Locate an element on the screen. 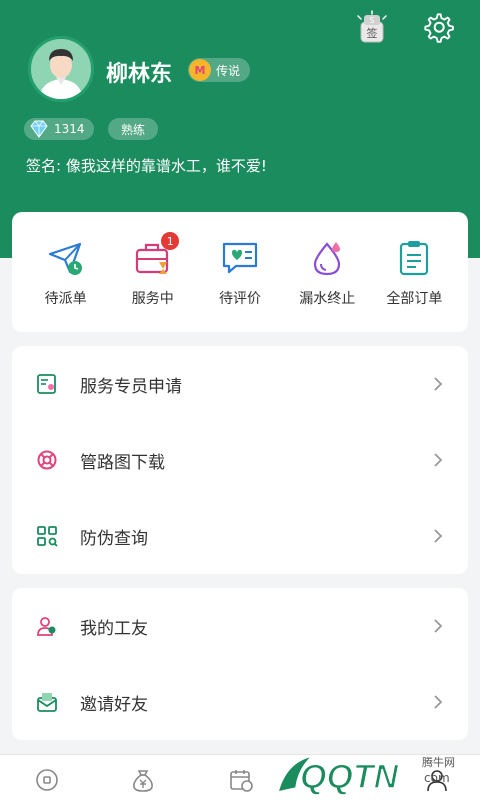  order-label: 待评价 is located at coordinates (240, 299).